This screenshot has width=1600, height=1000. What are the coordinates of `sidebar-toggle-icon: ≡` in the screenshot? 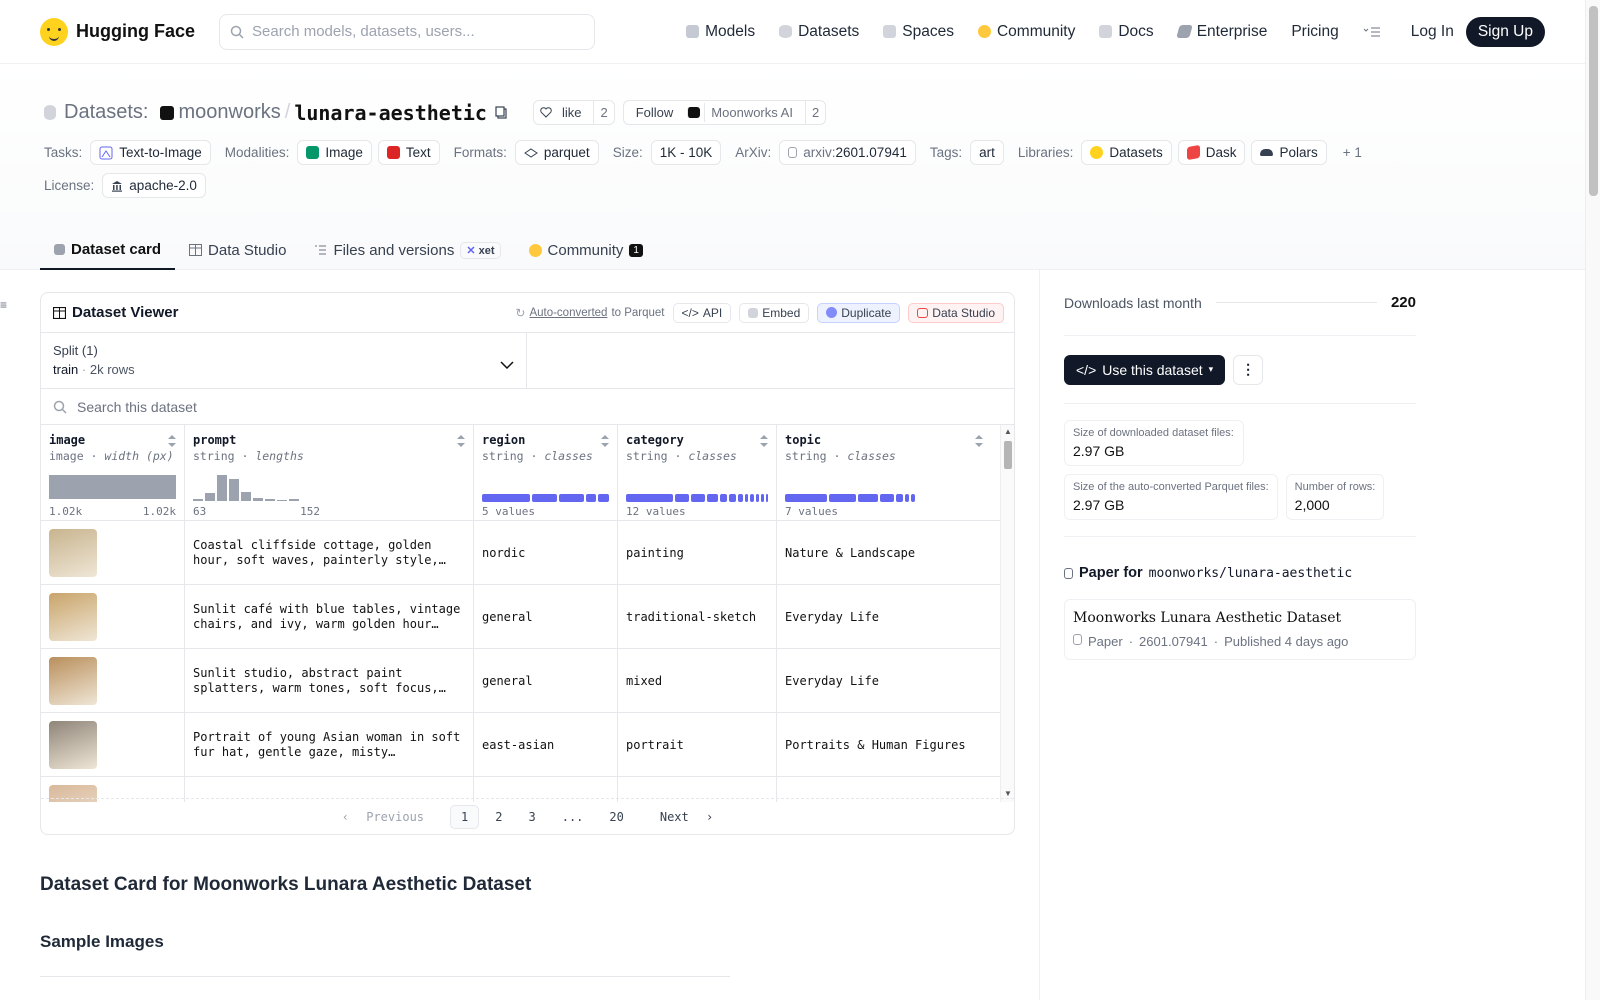 It's located at (3, 305).